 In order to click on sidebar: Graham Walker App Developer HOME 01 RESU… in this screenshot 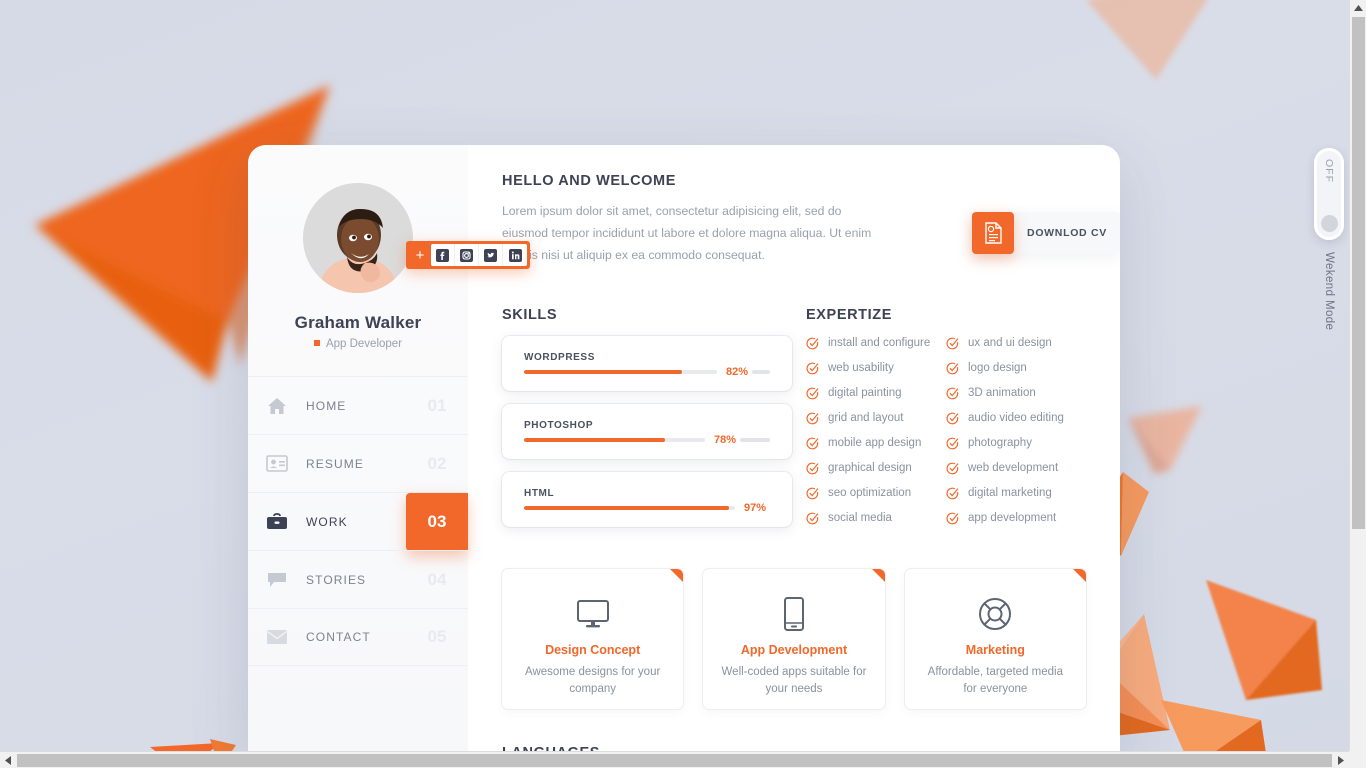, I will do `click(358, 448)`.